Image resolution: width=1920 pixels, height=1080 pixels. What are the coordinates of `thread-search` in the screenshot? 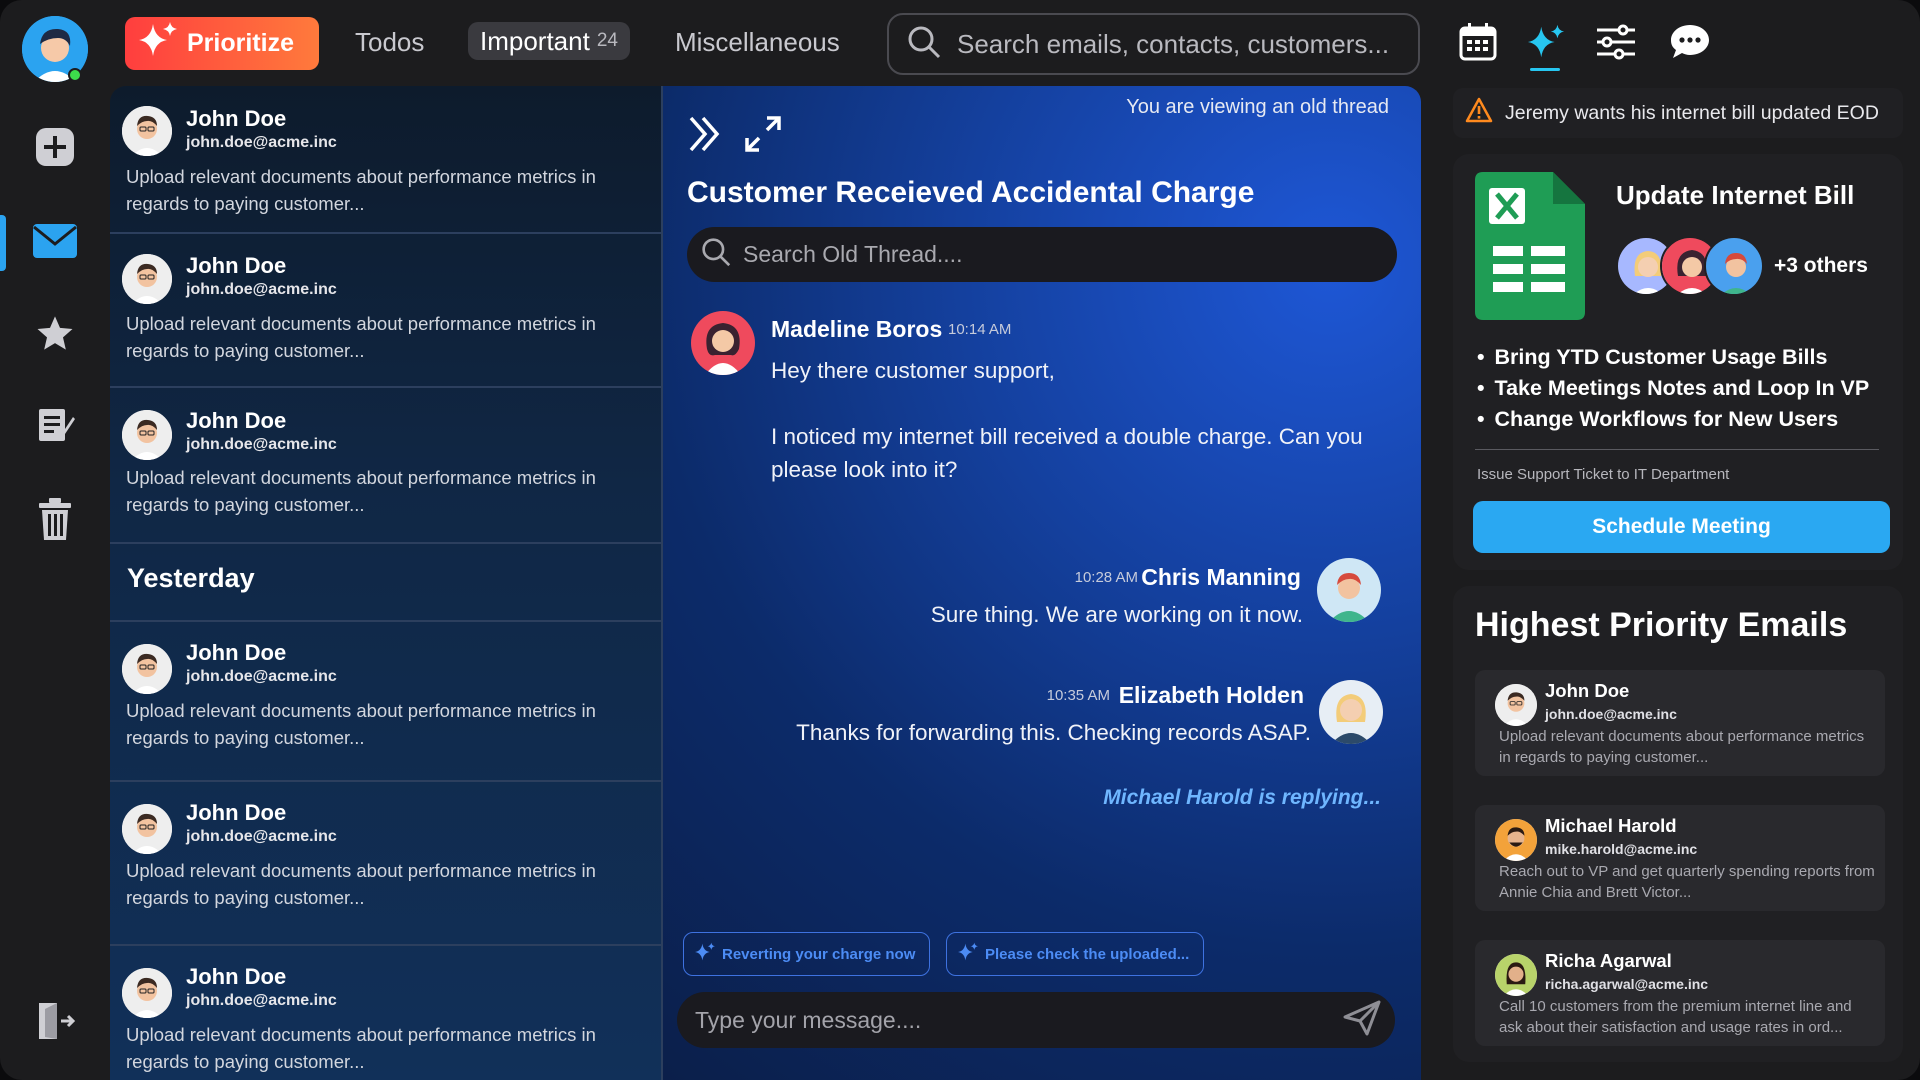 It's located at (1042, 254).